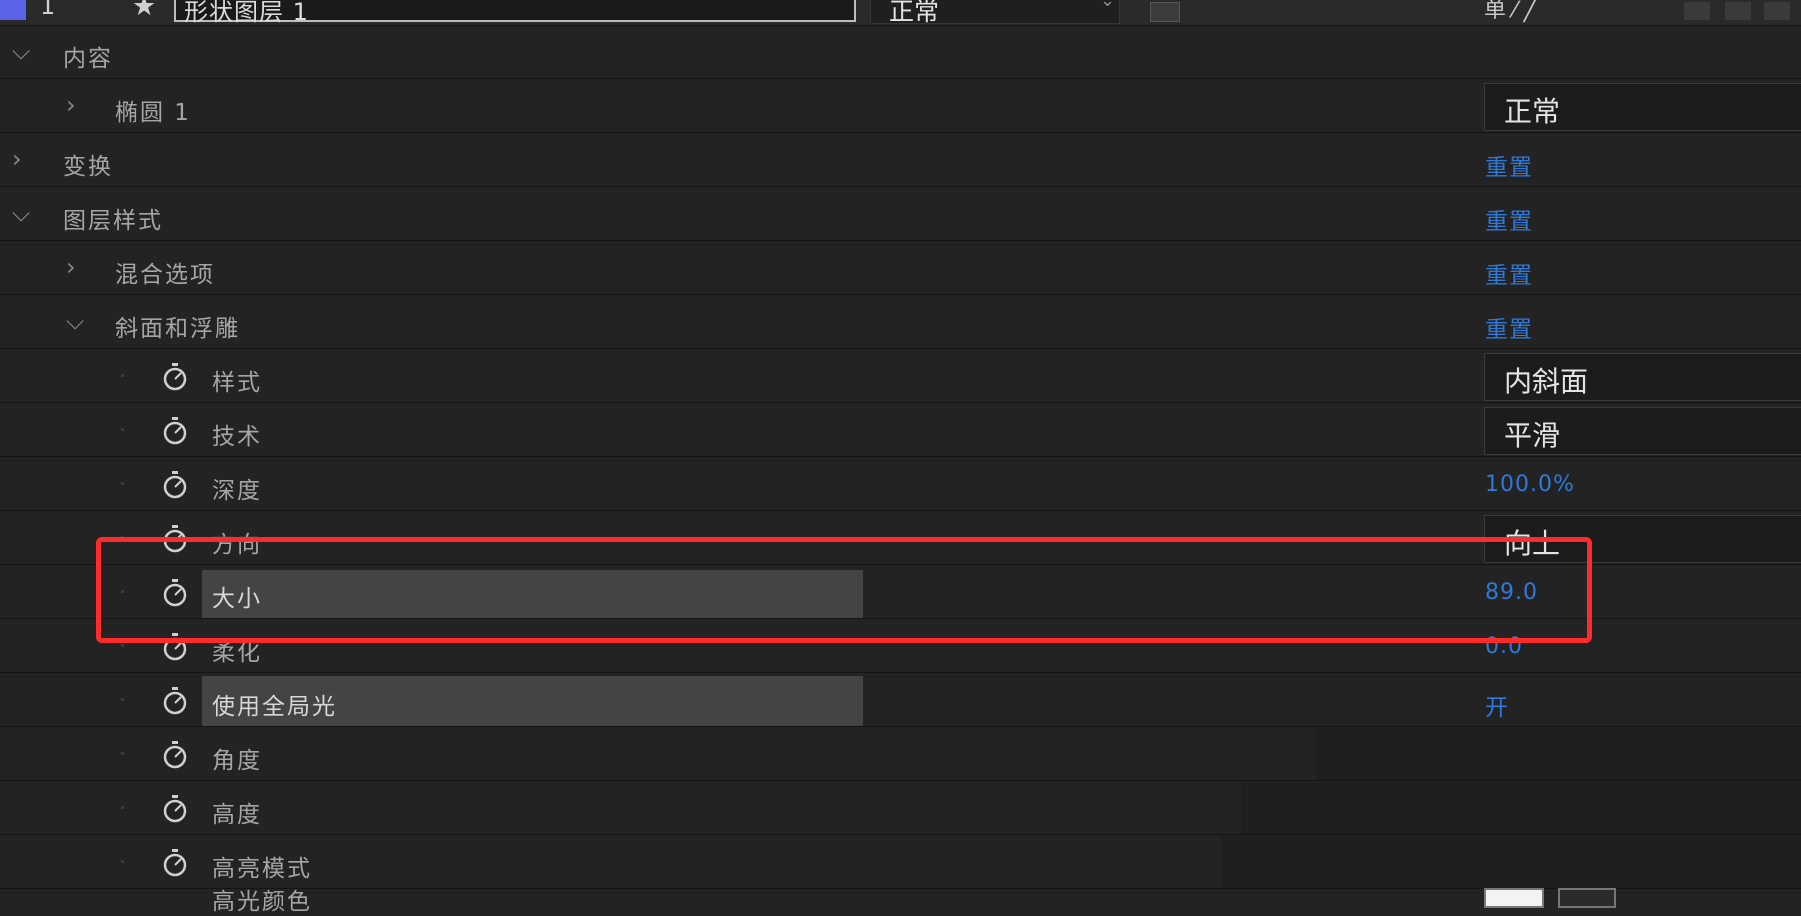  What do you see at coordinates (237, 491) in the screenshot?
I see `property-label: 深度` at bounding box center [237, 491].